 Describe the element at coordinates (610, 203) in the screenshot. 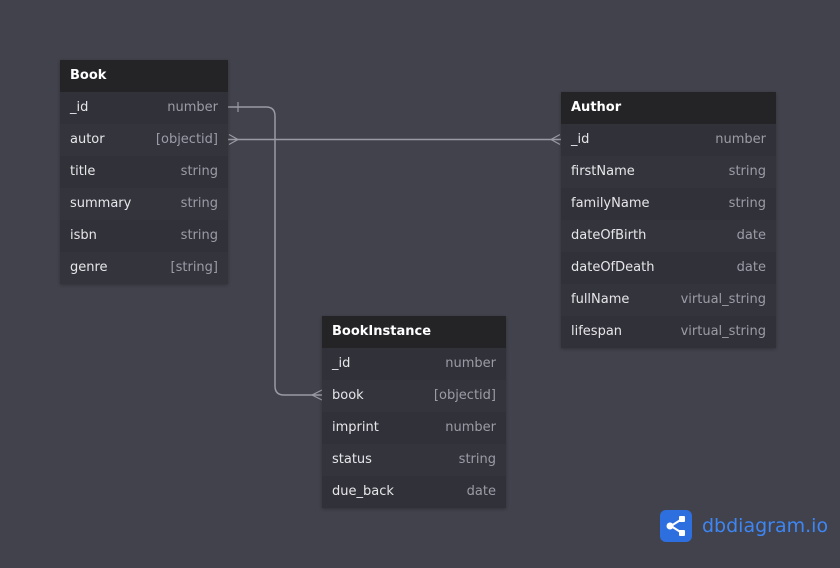

I see `field-name: familyName` at that location.